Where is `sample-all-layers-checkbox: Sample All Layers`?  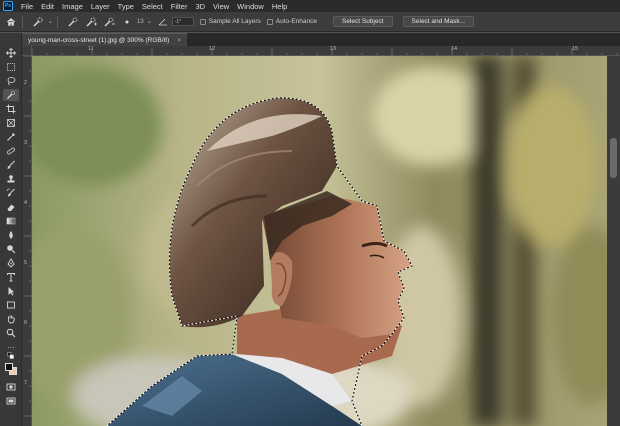 sample-all-layers-checkbox: Sample All Layers is located at coordinates (230, 21).